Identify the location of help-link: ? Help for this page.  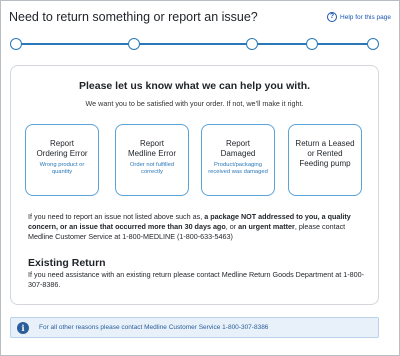
(359, 17).